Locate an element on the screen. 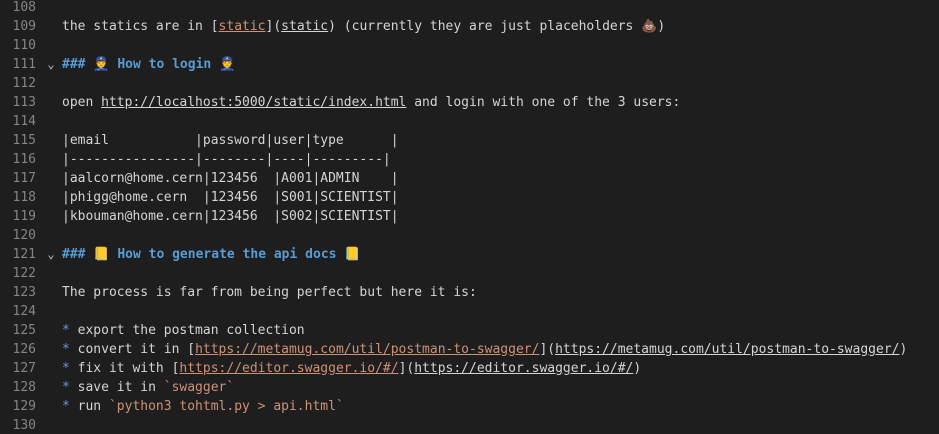 The width and height of the screenshot is (939, 434). token-heading: ### 👮 How to login 👮 is located at coordinates (149, 64).